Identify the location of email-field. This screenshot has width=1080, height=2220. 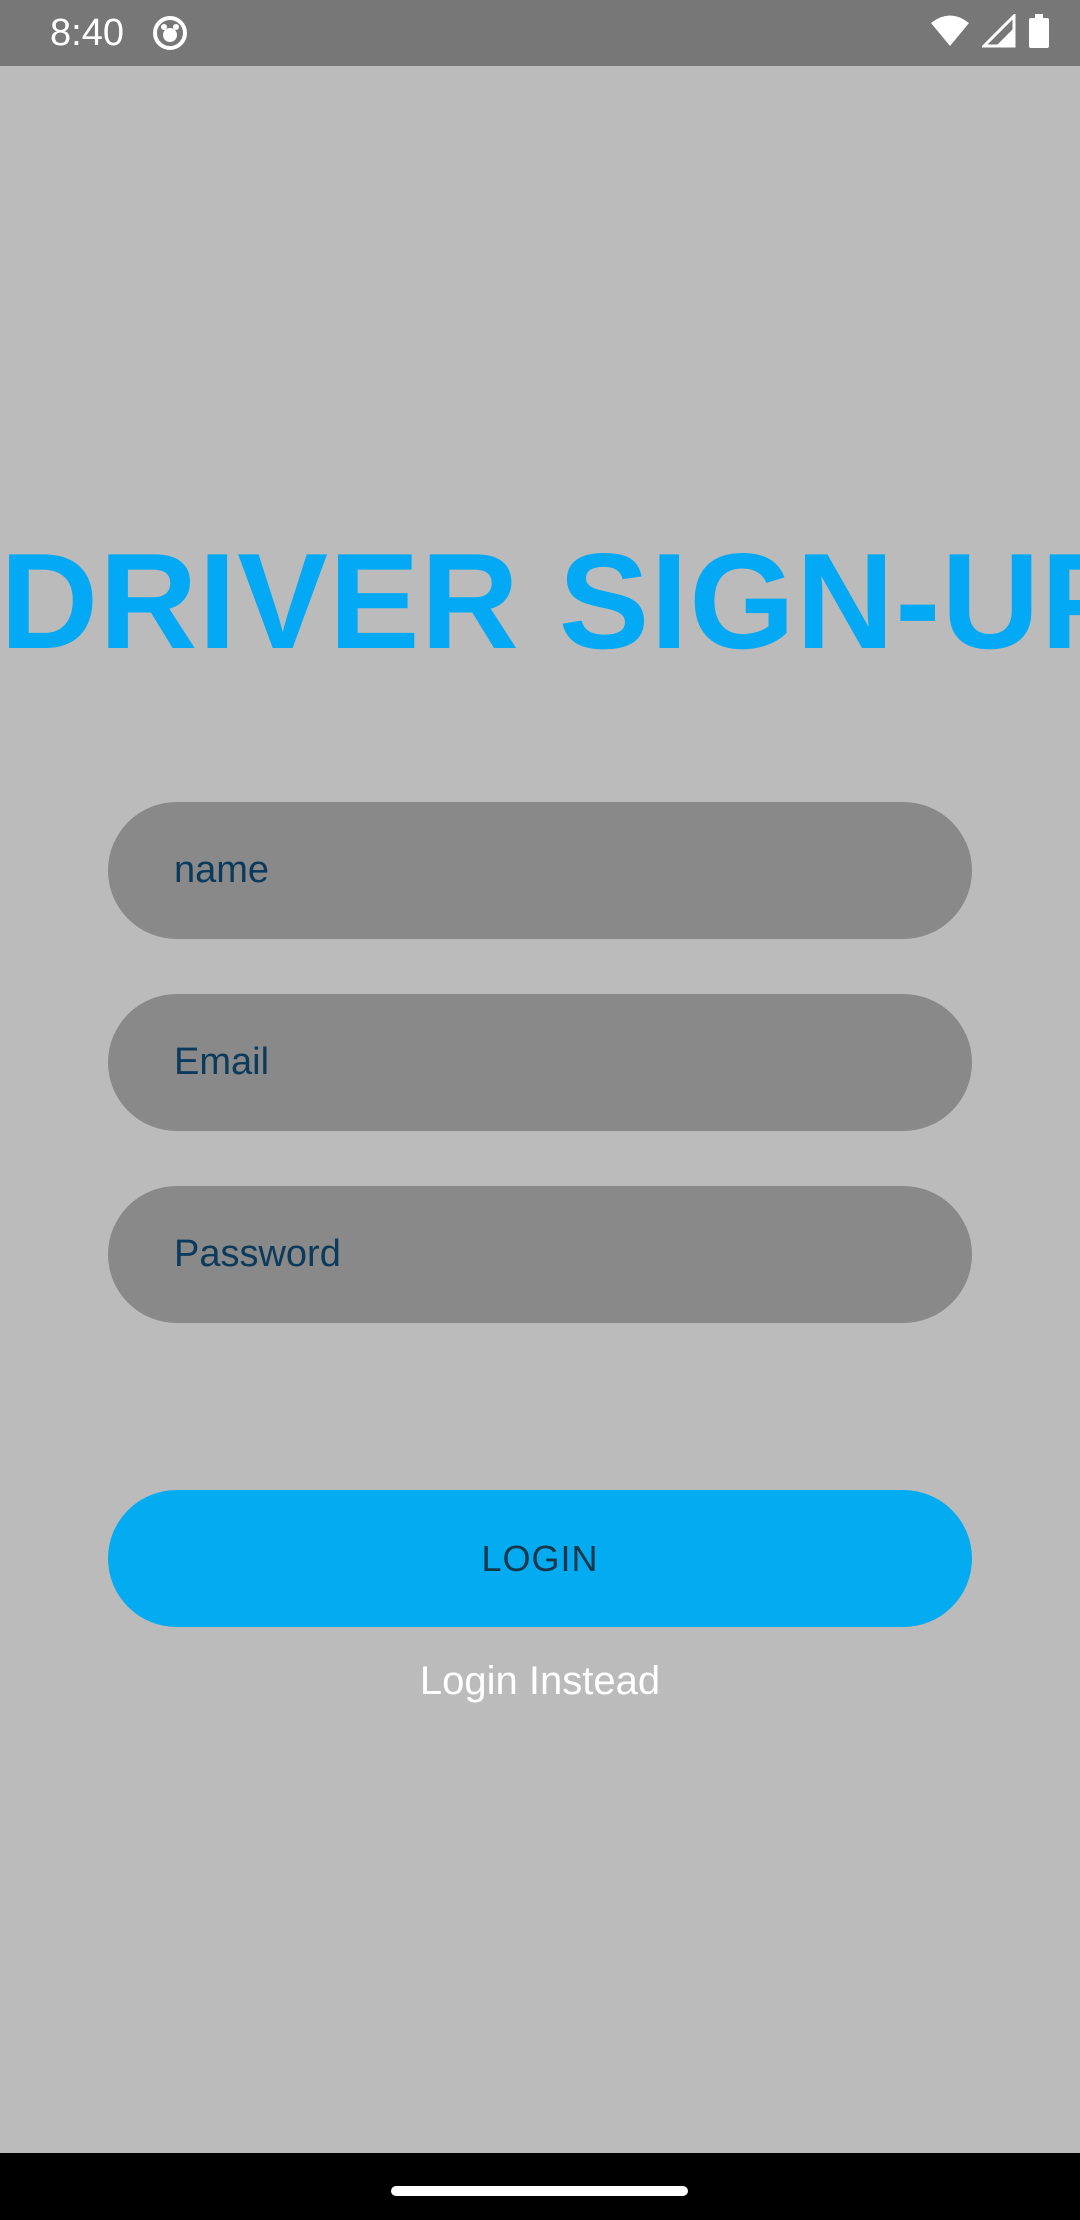
(540, 1062).